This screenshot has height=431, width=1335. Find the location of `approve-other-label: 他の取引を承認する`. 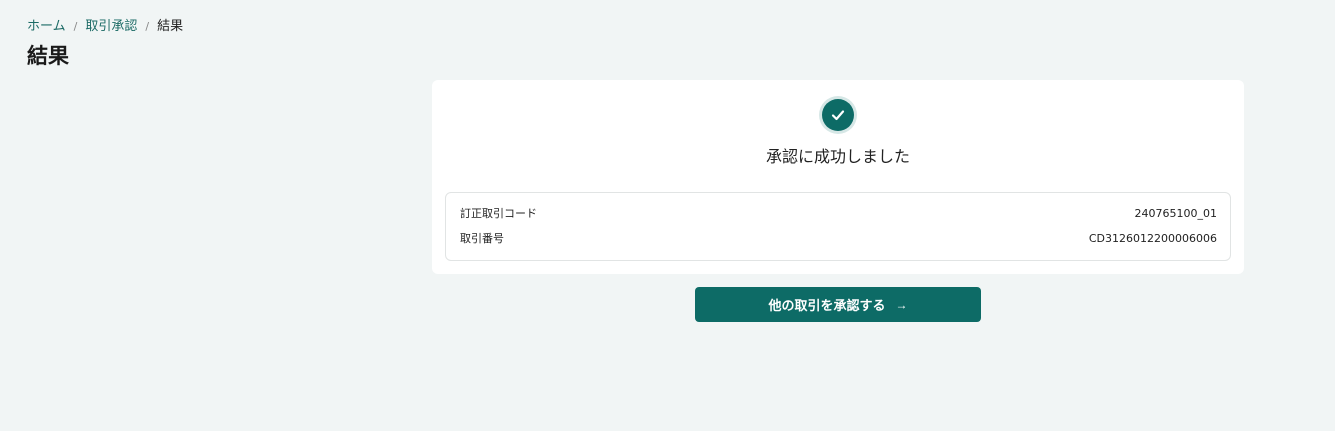

approve-other-label: 他の取引を承認する is located at coordinates (827, 305).